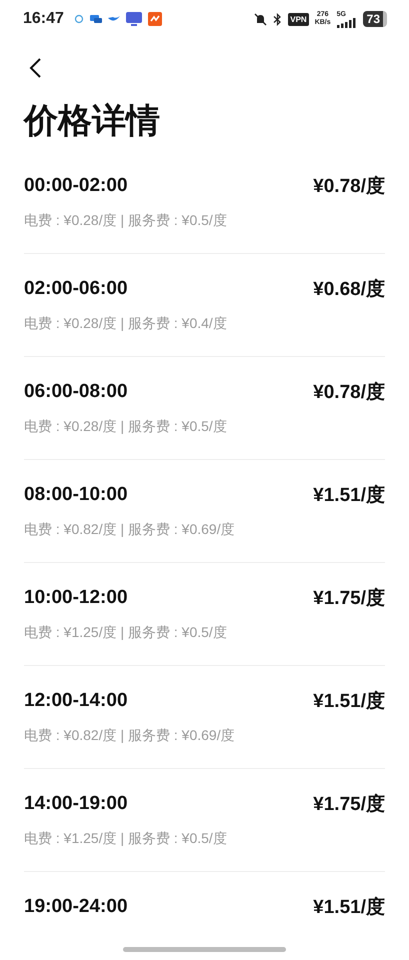  What do you see at coordinates (298, 19) in the screenshot?
I see `vpn-badge: VPN` at bounding box center [298, 19].